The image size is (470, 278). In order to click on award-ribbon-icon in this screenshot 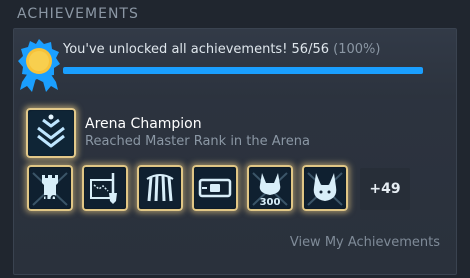, I will do `click(39, 68)`.